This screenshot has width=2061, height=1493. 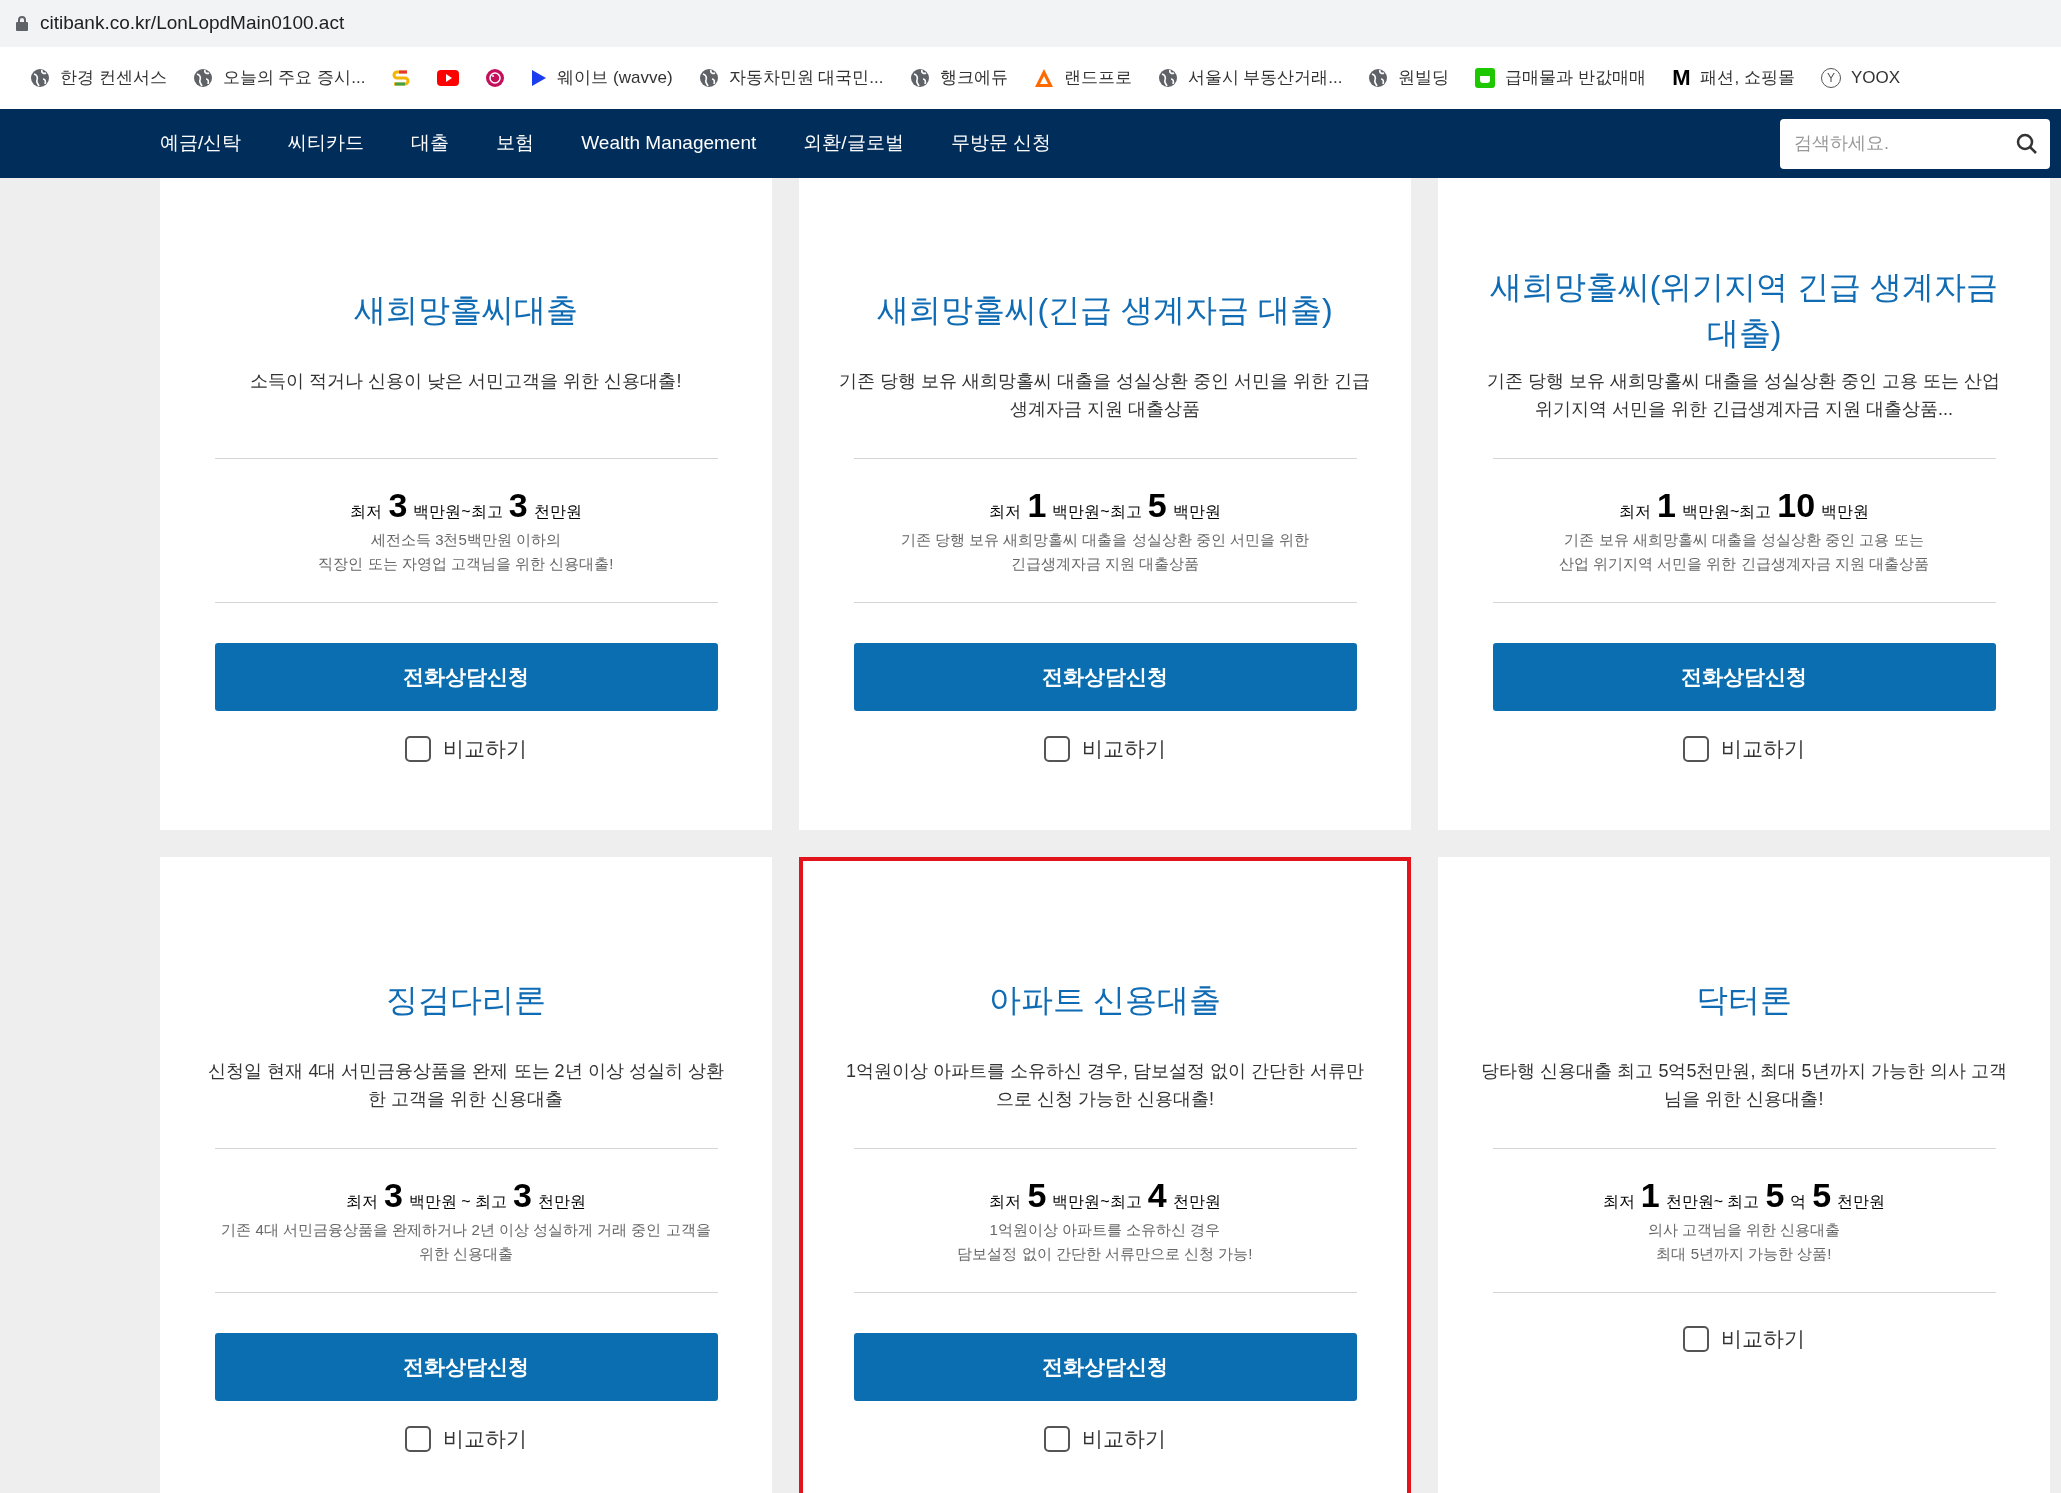 I want to click on amount-note: 기존 4대 서민금융상품을 완제하거나 2년 이상 성실하게 거래 중인 고객을 위한 신용대출, so click(x=466, y=1242).